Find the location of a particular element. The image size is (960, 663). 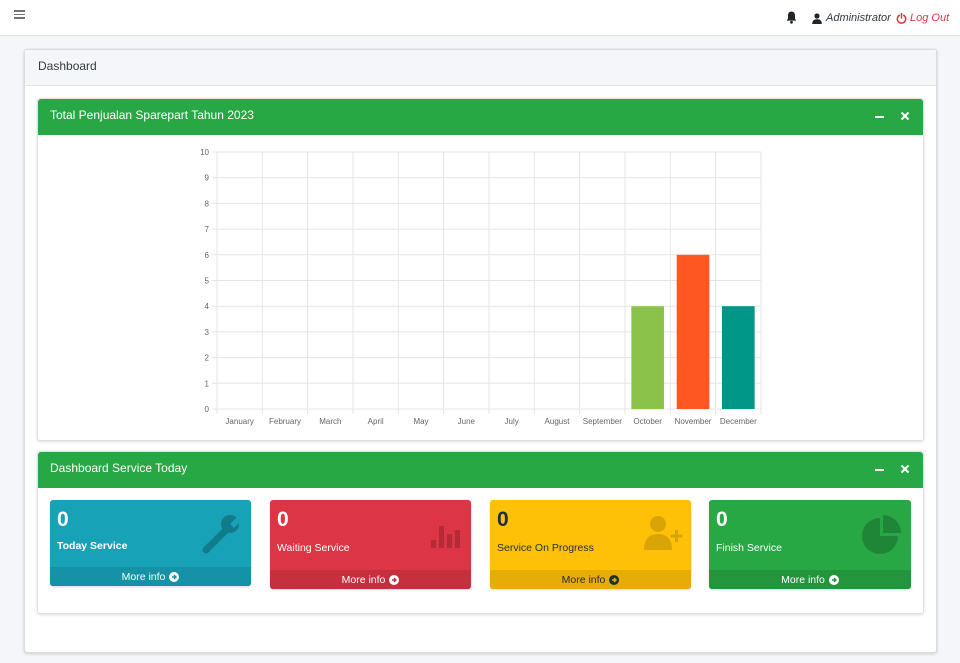

y-tick-label: 7 is located at coordinates (207, 229).